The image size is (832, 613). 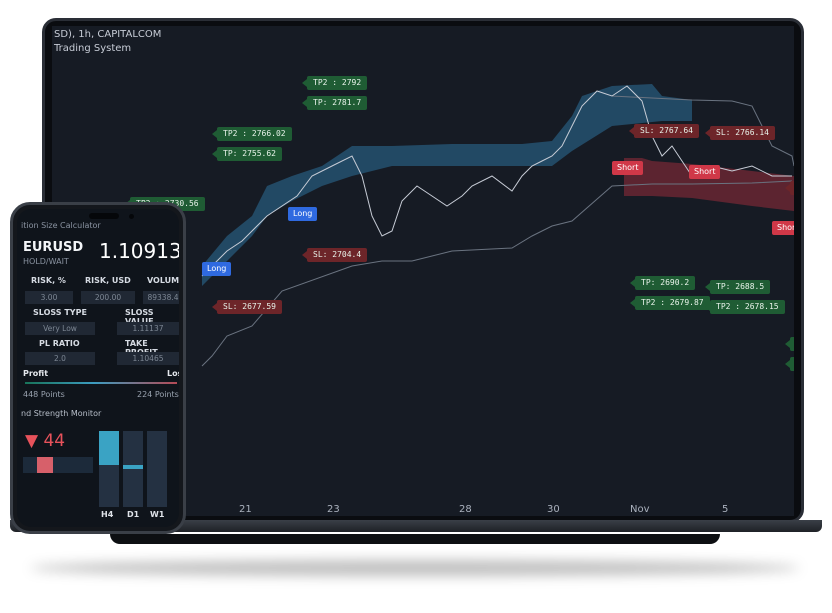 What do you see at coordinates (252, 134) in the screenshot?
I see `tp2-tag: TP2 : 2766.02` at bounding box center [252, 134].